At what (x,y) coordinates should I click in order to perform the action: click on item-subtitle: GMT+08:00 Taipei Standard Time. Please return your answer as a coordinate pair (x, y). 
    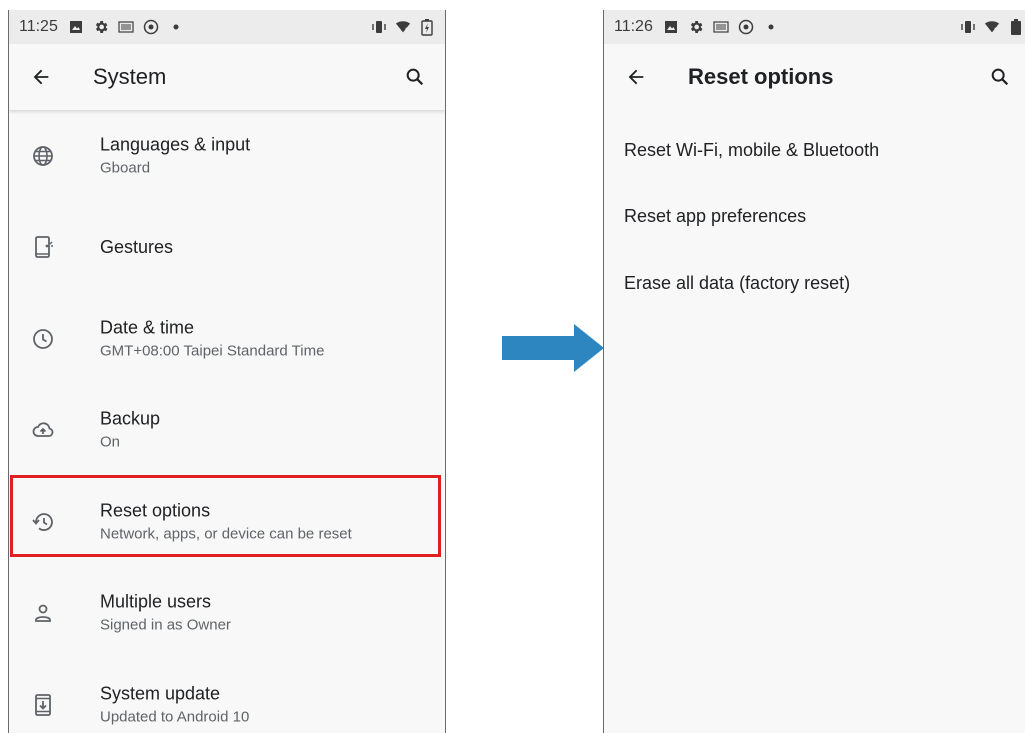
    Looking at the image, I should click on (212, 351).